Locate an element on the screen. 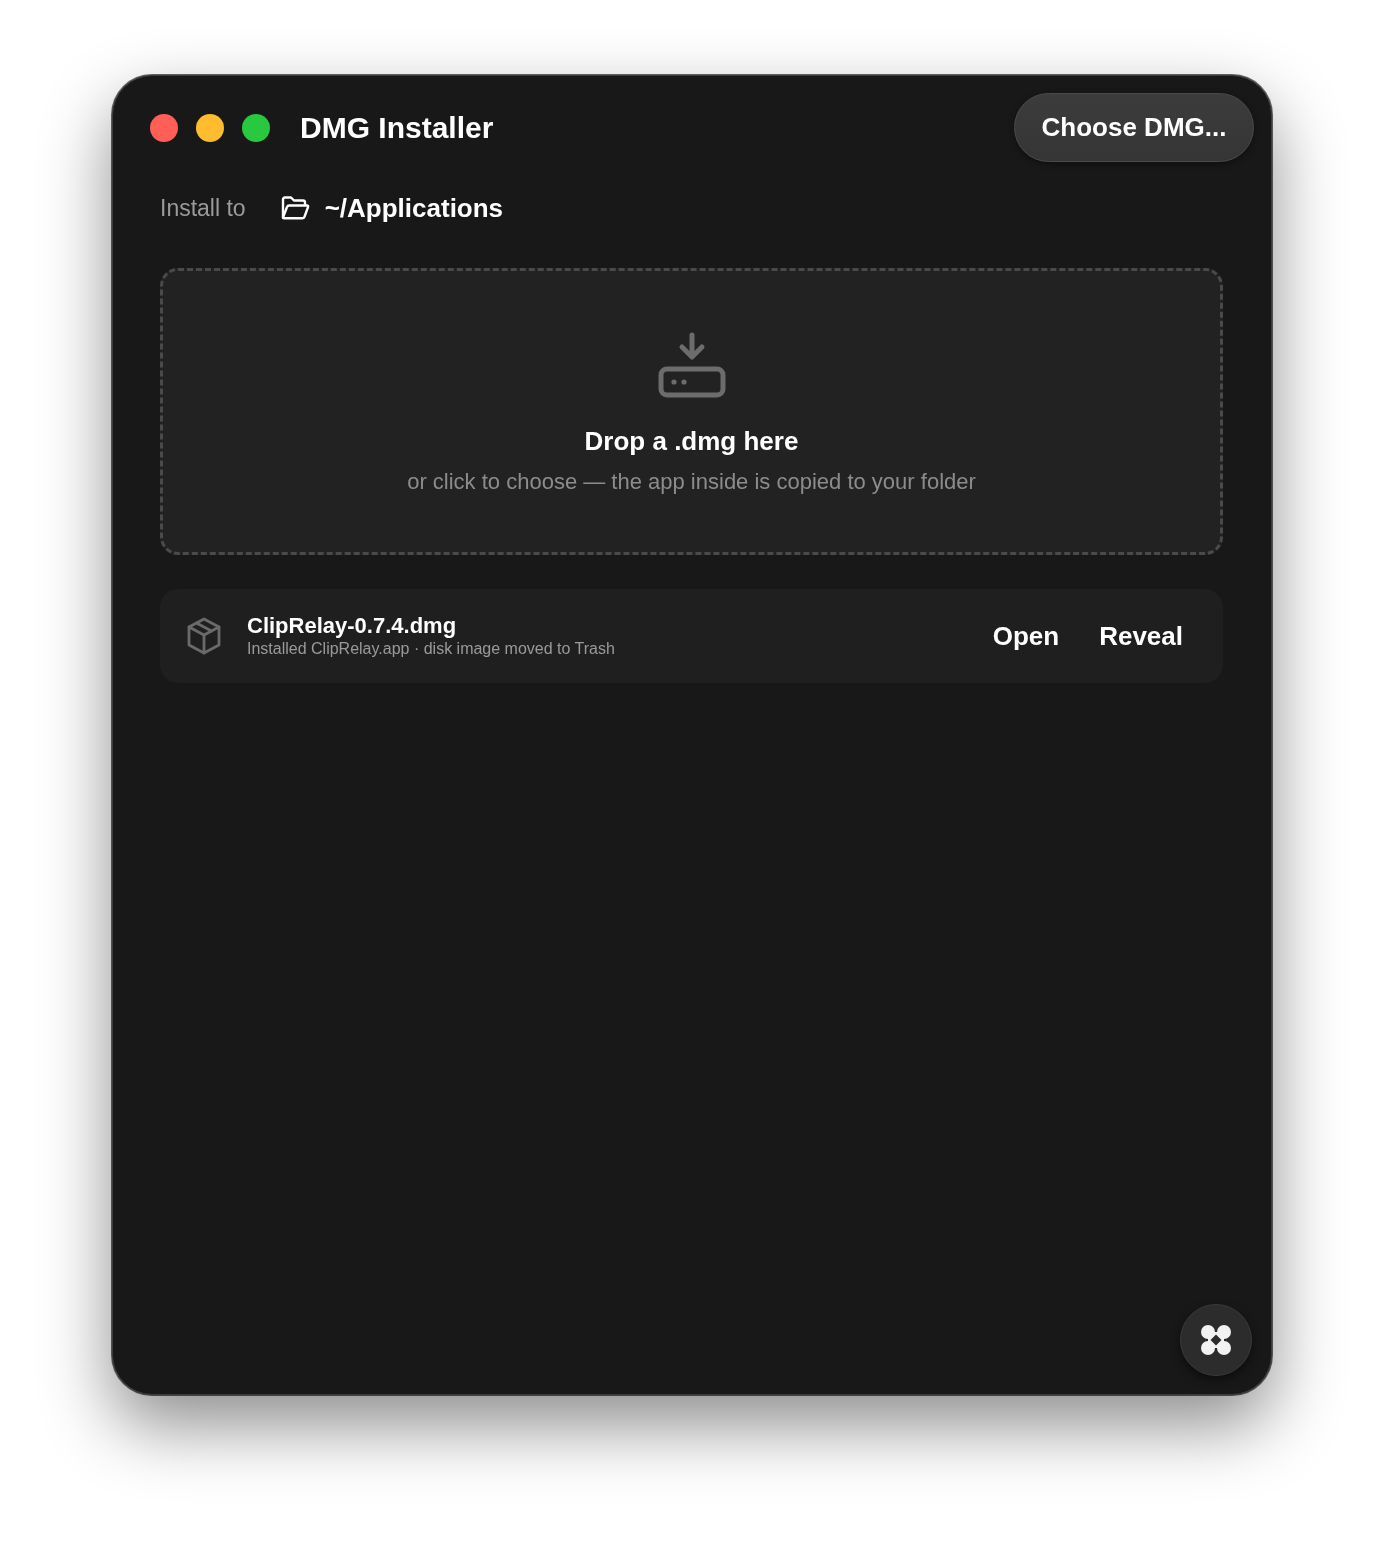 The width and height of the screenshot is (1384, 1544). destination-path: ~/Applications is located at coordinates (414, 208).